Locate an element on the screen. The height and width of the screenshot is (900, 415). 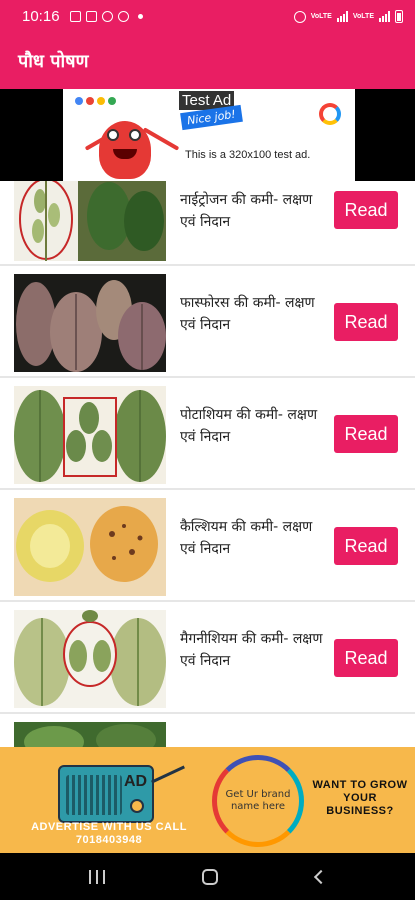
monster-eye-left is located at coordinates (113, 135).